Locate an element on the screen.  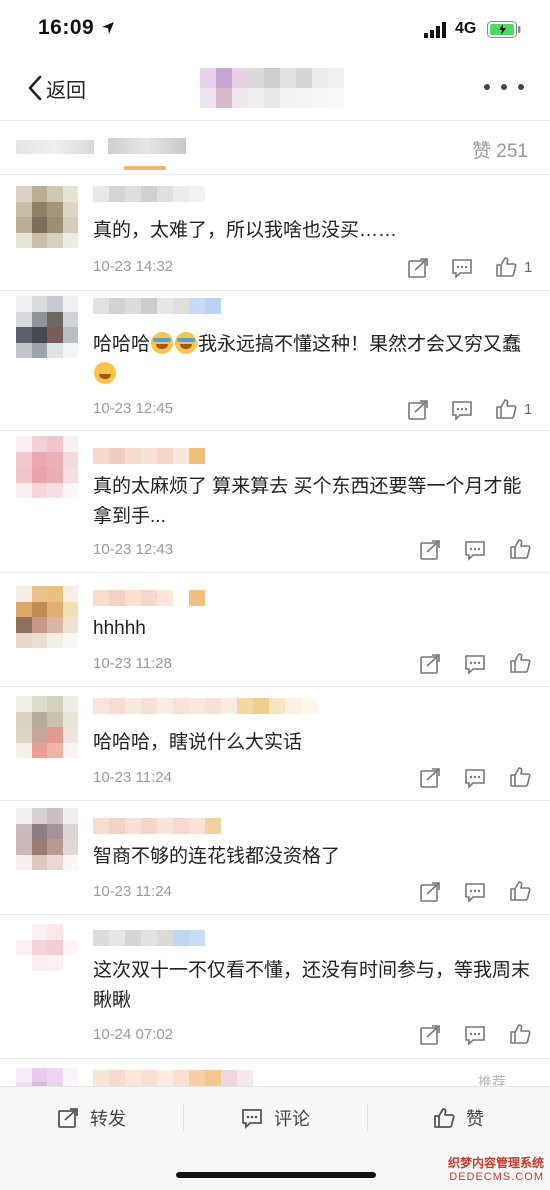
comment-button: 评论 is located at coordinates (275, 1118).